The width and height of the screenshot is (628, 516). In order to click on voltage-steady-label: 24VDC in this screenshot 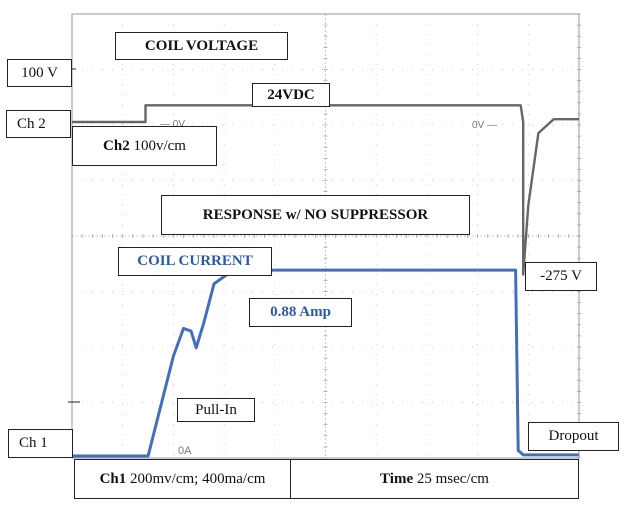, I will do `click(291, 95)`.